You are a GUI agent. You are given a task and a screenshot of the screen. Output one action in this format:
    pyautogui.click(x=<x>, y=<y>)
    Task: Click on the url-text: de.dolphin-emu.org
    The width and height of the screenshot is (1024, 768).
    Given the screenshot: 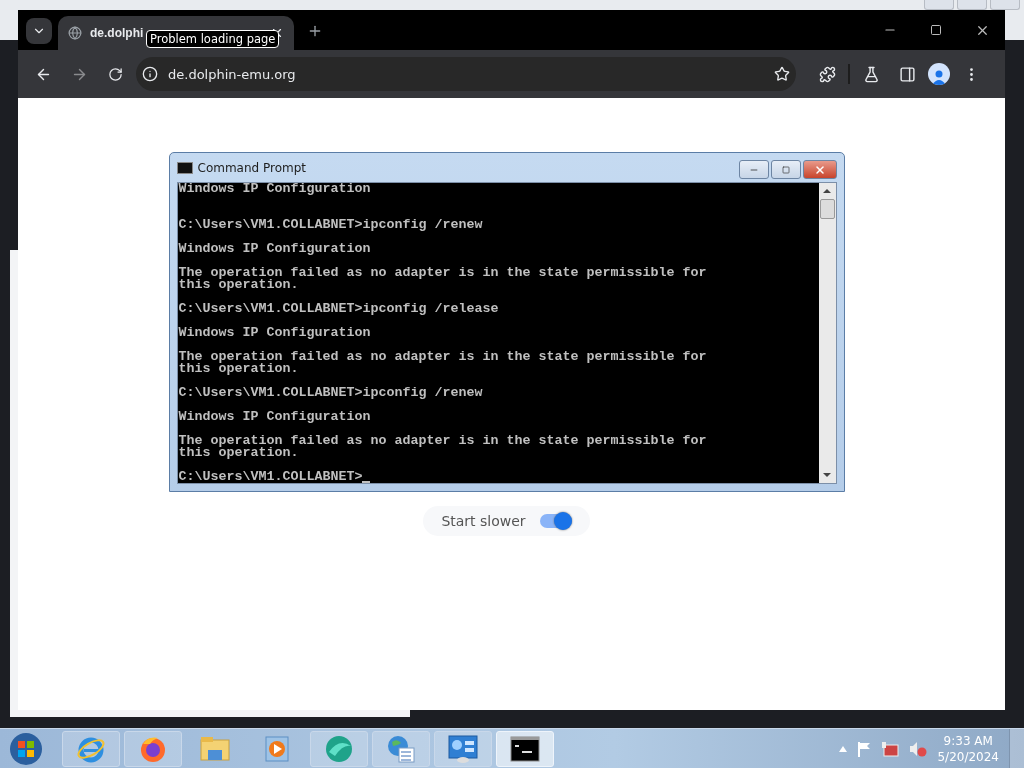 What is the action you would take?
    pyautogui.click(x=232, y=74)
    